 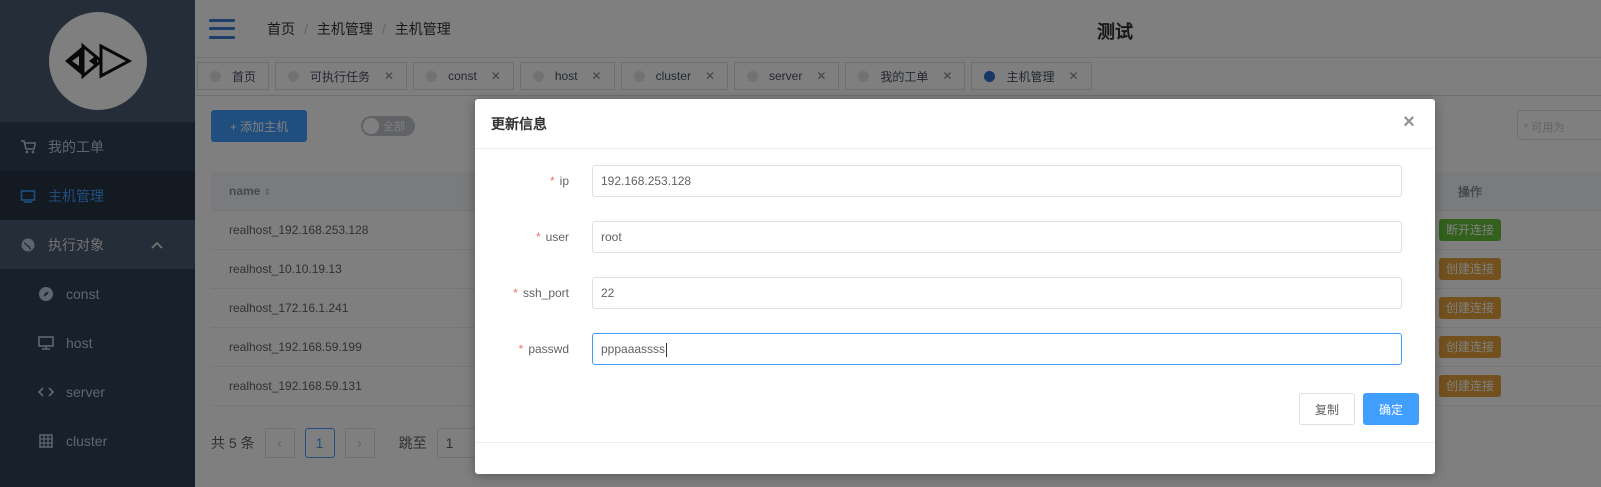 I want to click on dialog-title: 更新信息, so click(x=519, y=123).